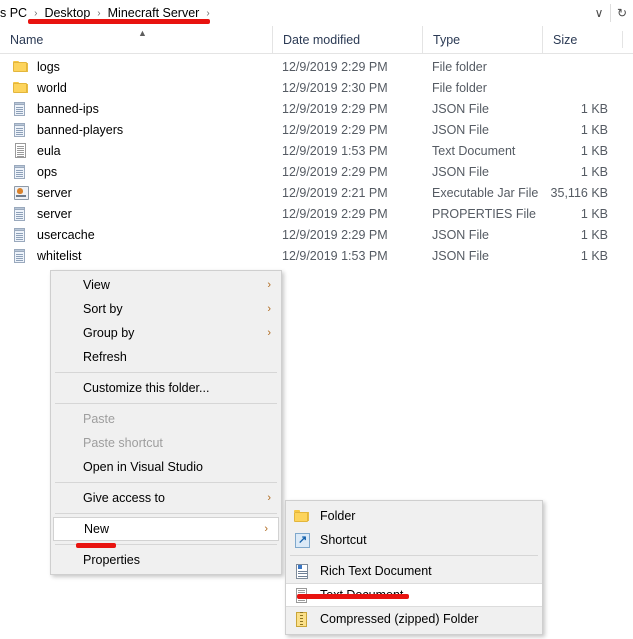 This screenshot has height=639, width=633. Describe the element at coordinates (316, 87) in the screenshot. I see `file-row: world 12/9/2019 2:30 PM File folder` at that location.